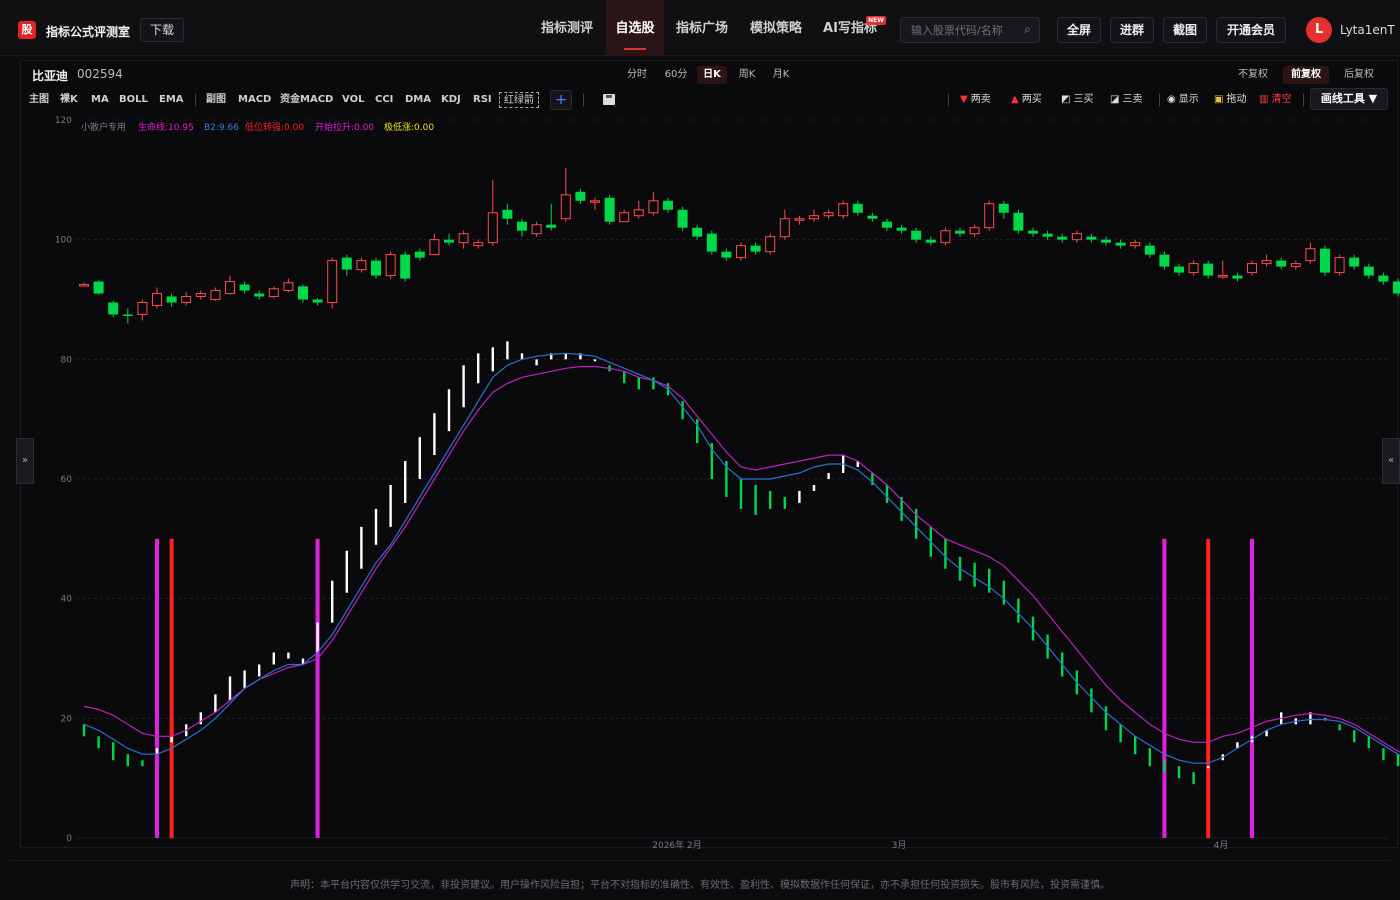 This screenshot has width=1400, height=900. I want to click on tool-down-triangle: ▼ 两卖, so click(975, 100).